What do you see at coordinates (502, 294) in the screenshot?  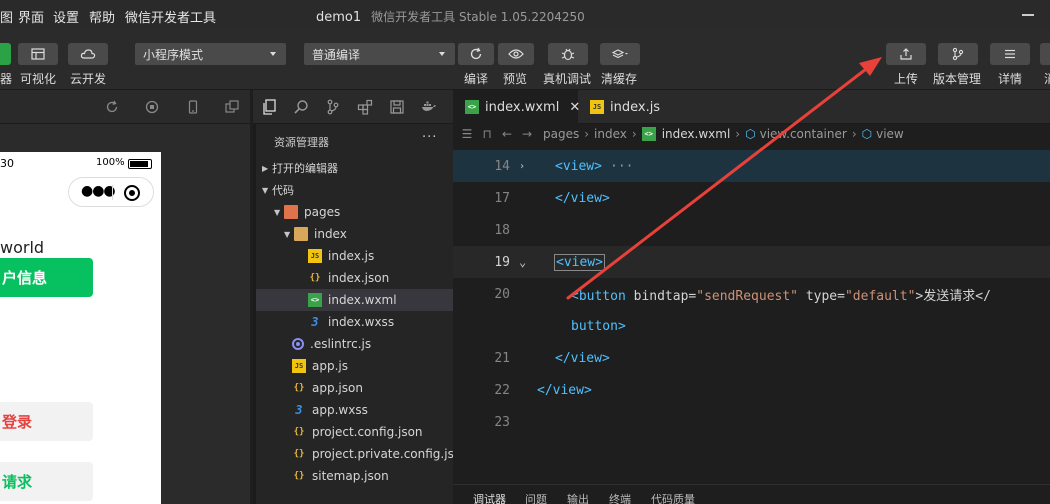 I see `line-number: 20` at bounding box center [502, 294].